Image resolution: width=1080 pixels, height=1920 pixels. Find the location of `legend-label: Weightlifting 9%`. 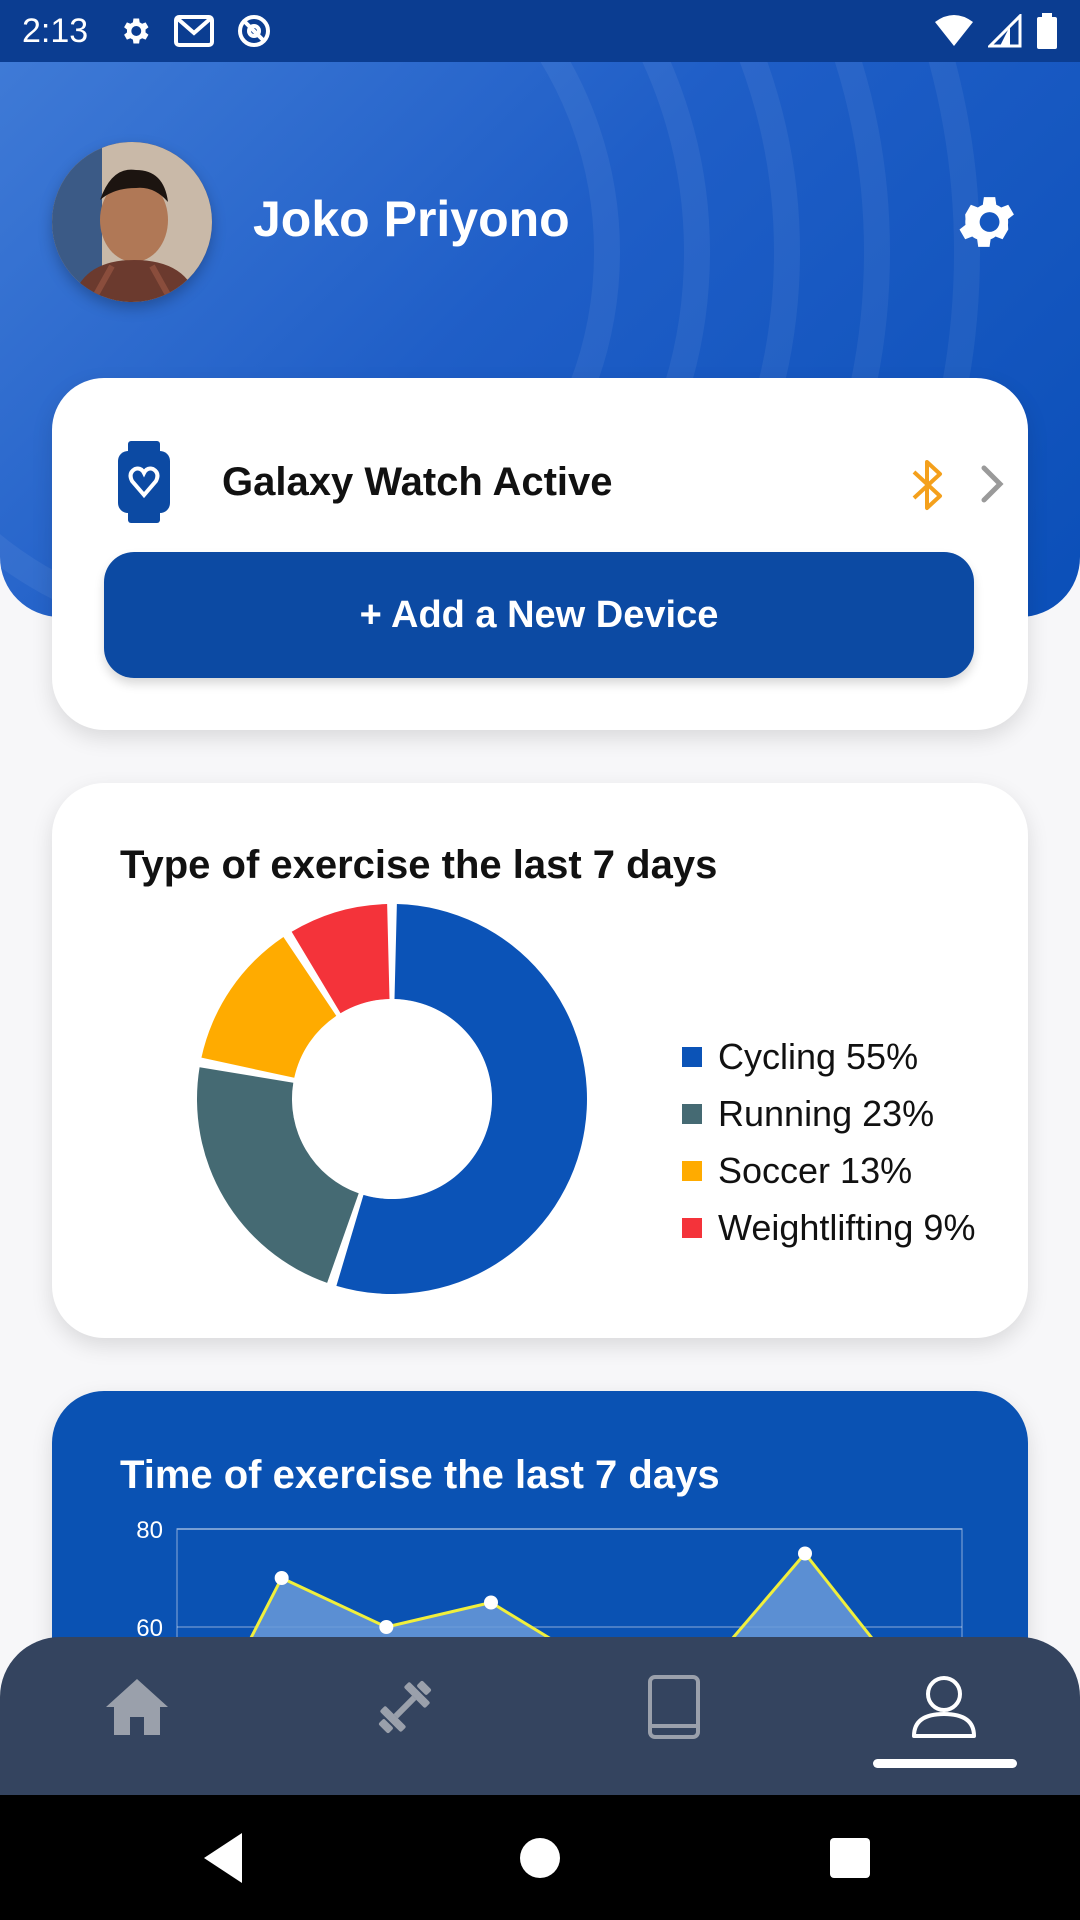

legend-label: Weightlifting 9% is located at coordinates (847, 1227).